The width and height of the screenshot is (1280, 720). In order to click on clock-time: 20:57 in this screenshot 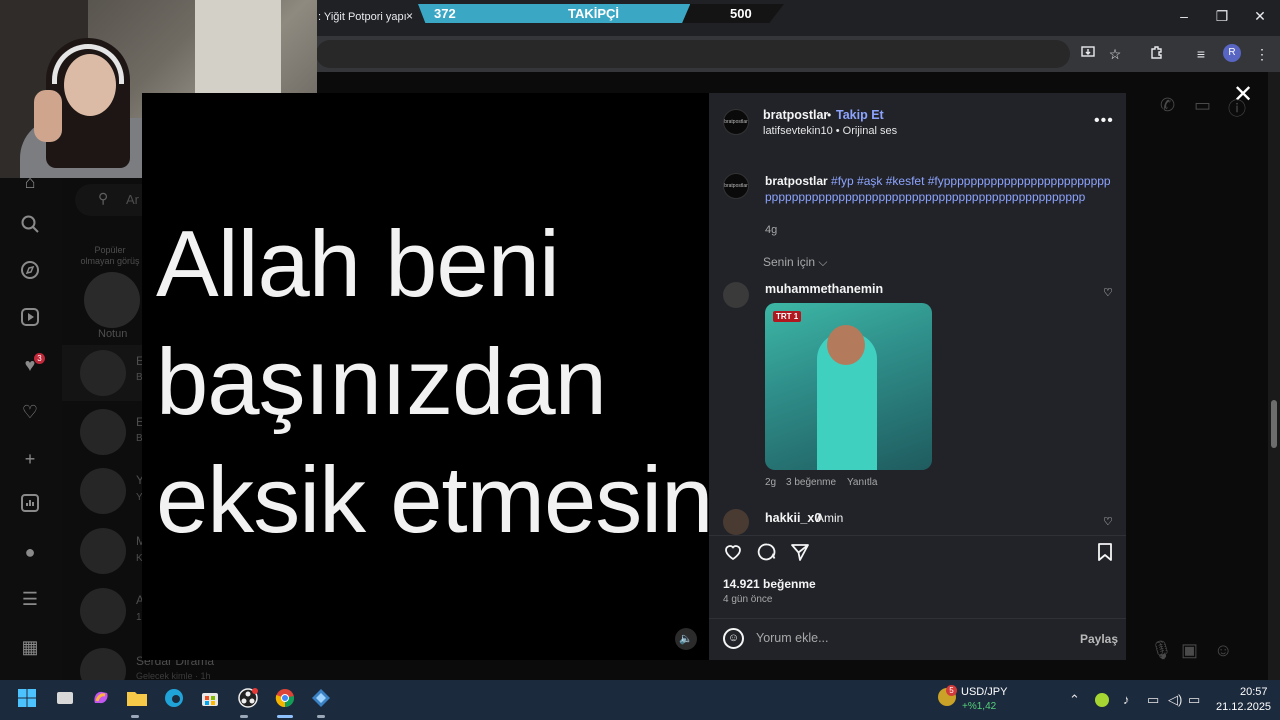, I will do `click(1254, 692)`.